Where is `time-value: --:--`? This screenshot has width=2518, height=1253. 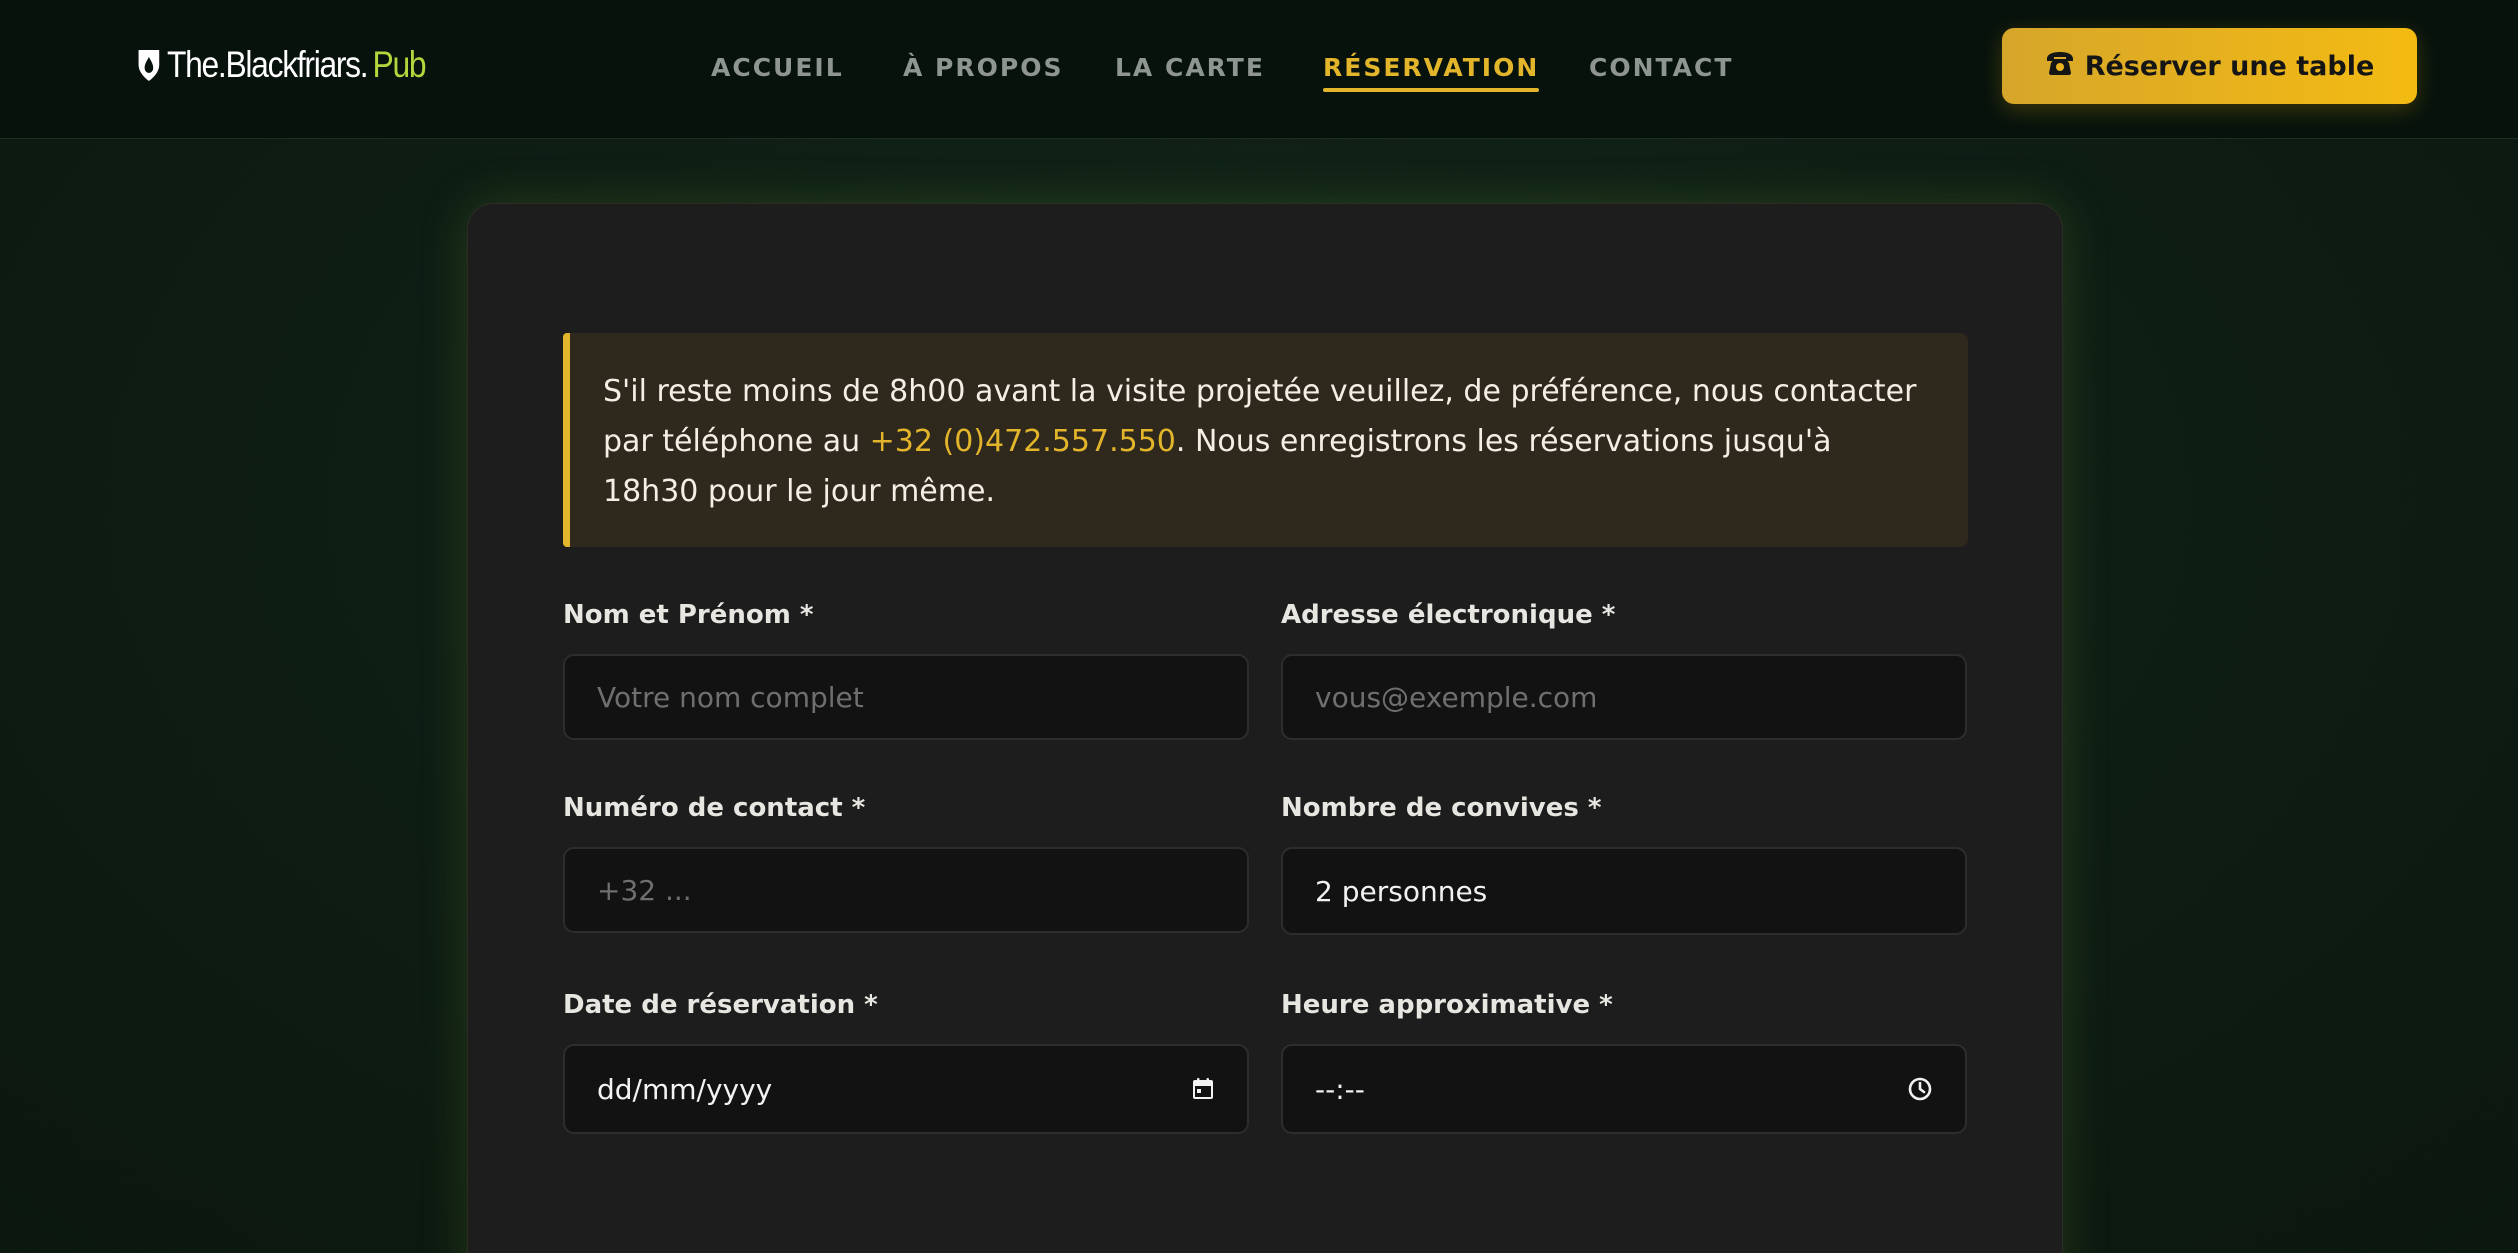
time-value: --:-- is located at coordinates (1340, 1089).